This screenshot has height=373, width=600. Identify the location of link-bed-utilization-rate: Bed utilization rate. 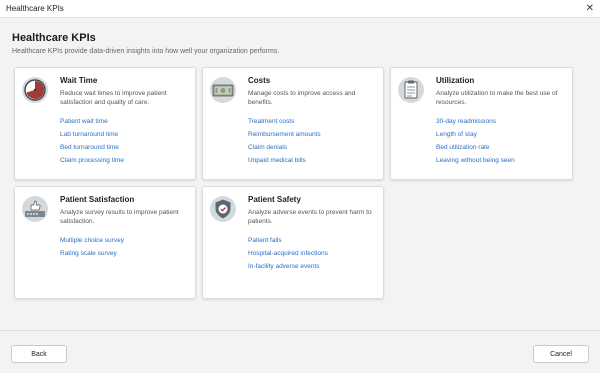
(475, 147).